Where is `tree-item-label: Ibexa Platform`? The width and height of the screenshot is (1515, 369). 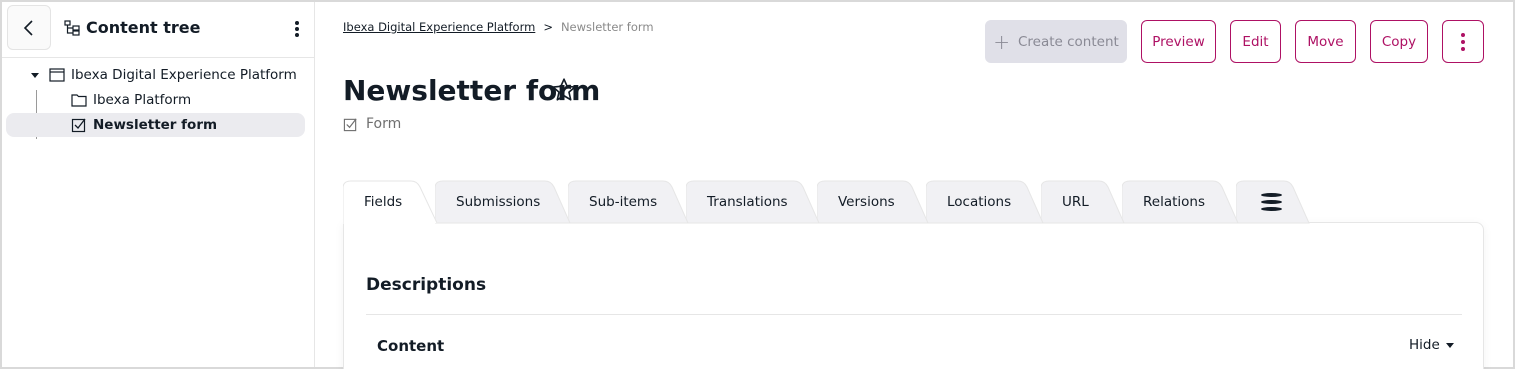 tree-item-label: Ibexa Platform is located at coordinates (142, 100).